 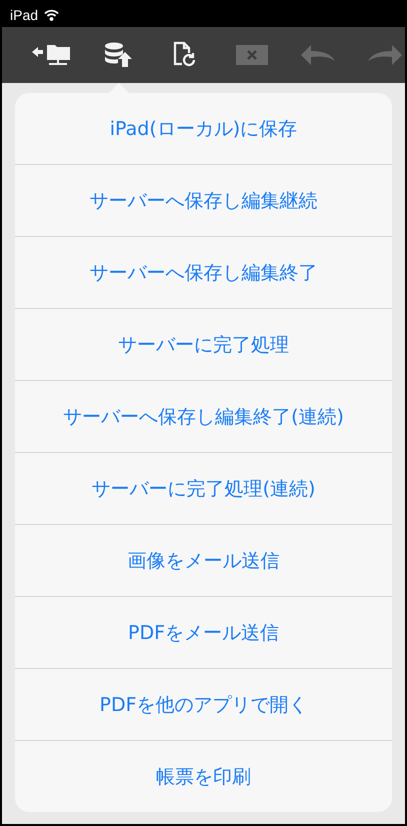 I want to click on menu-item: サーバーへ保存し編集継続, so click(x=203, y=200).